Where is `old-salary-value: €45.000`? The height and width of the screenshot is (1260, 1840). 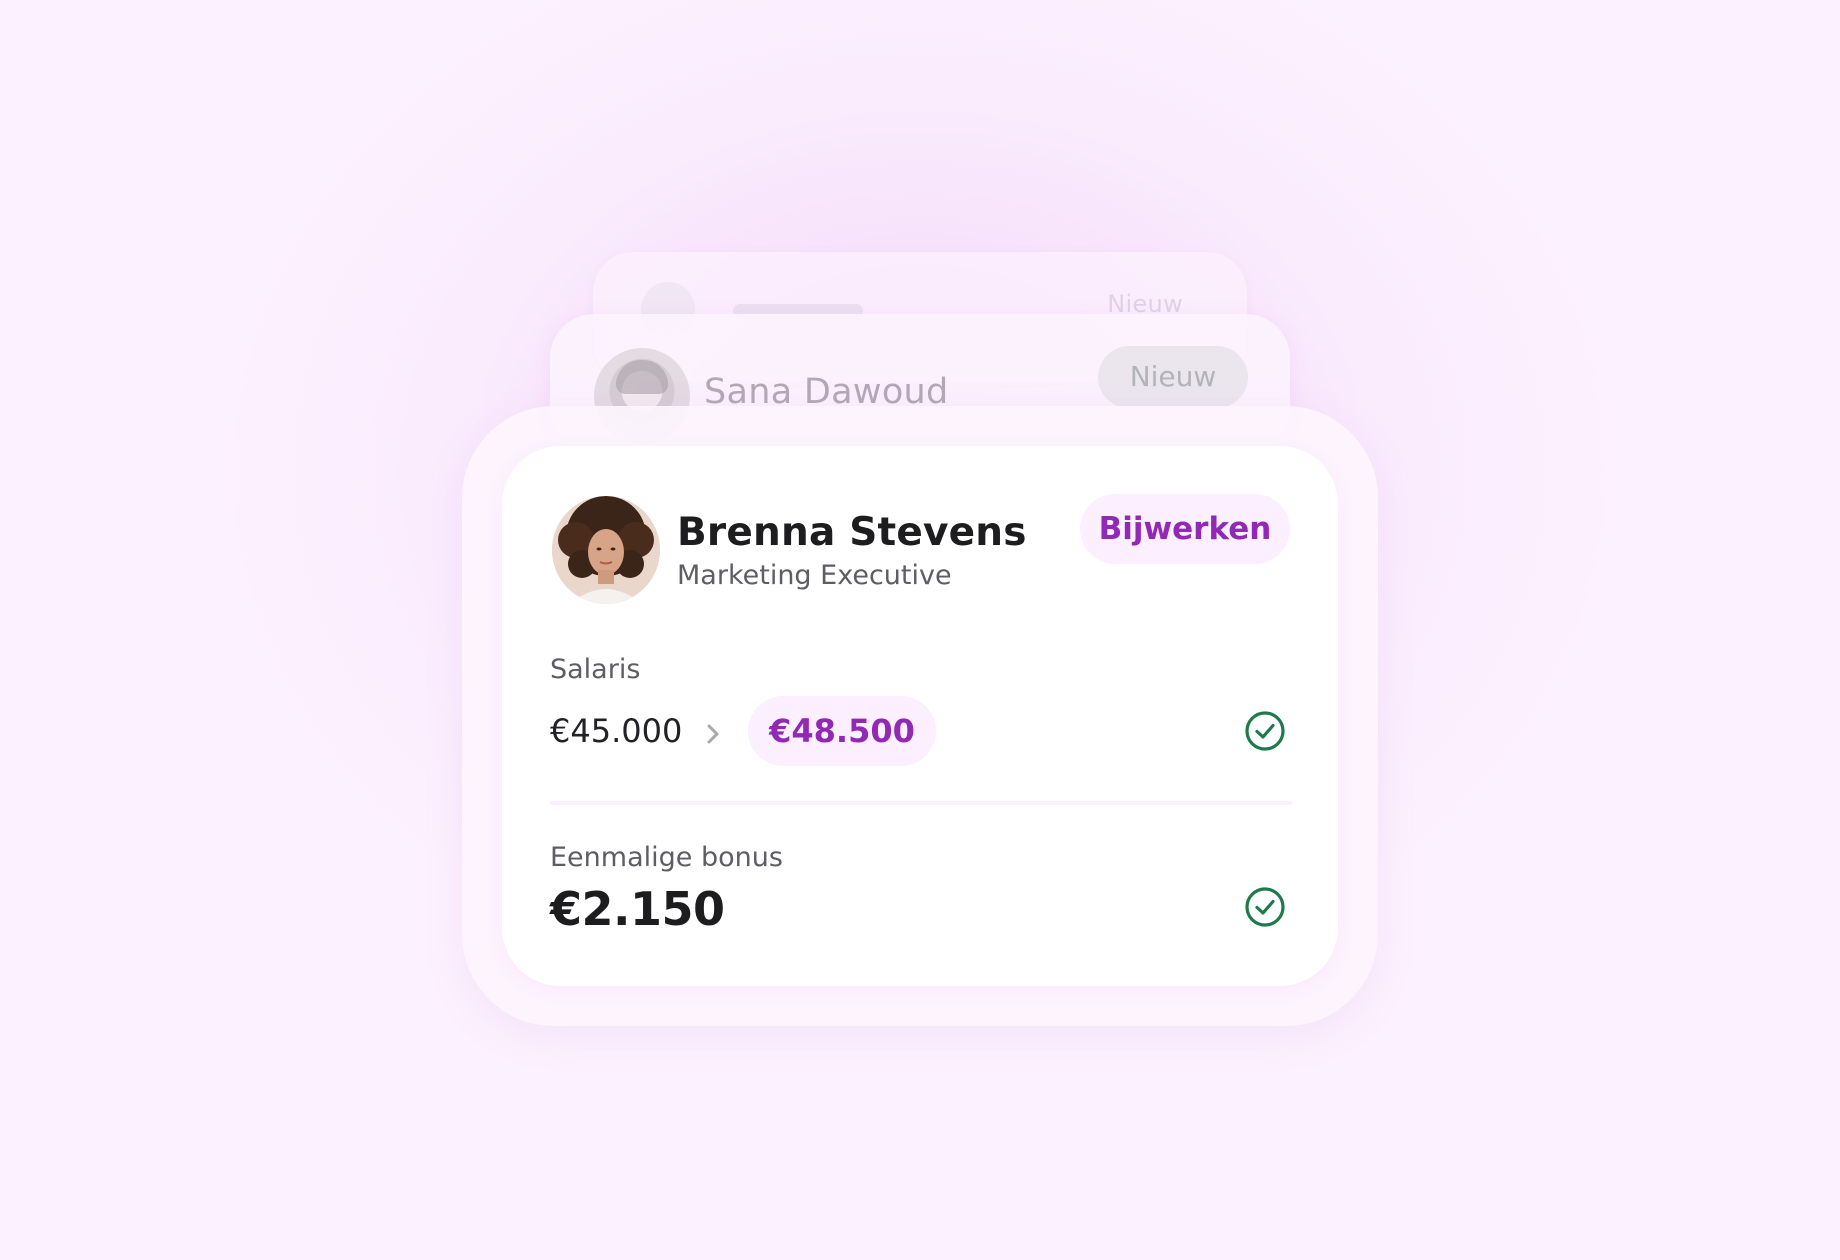
old-salary-value: €45.000 is located at coordinates (616, 731).